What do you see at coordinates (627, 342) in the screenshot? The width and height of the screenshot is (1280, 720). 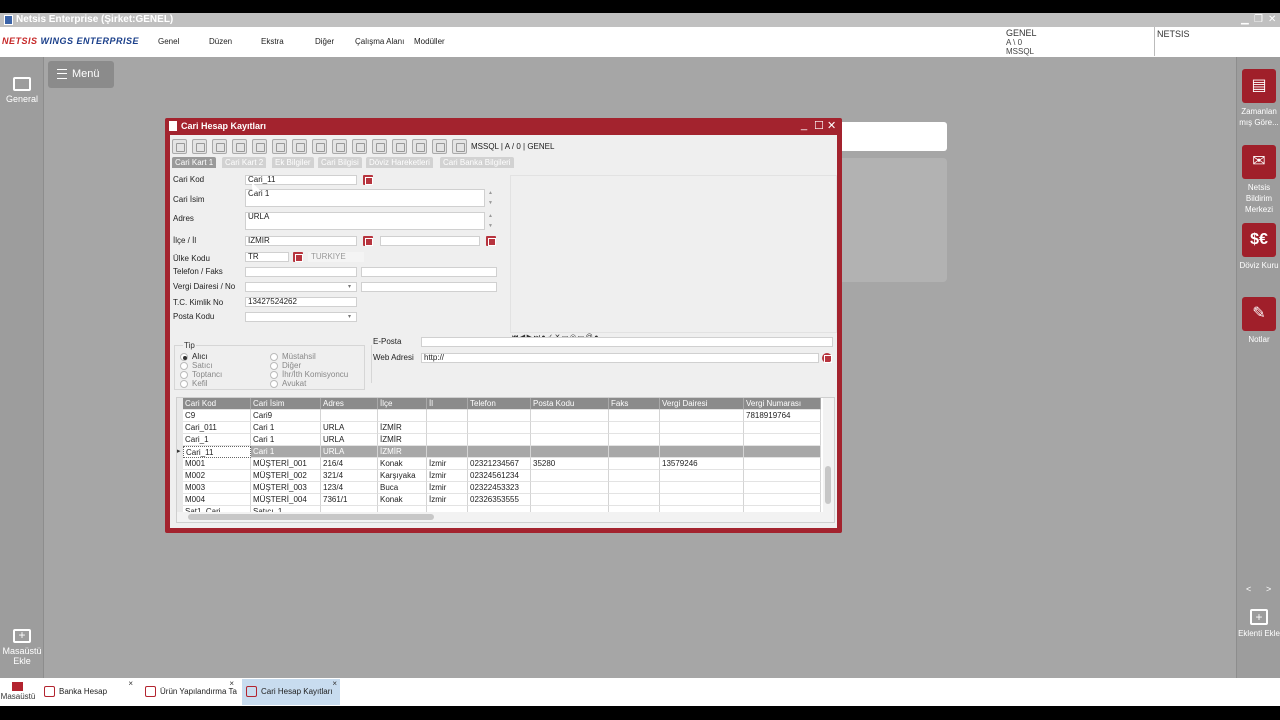 I see `eposta-field` at bounding box center [627, 342].